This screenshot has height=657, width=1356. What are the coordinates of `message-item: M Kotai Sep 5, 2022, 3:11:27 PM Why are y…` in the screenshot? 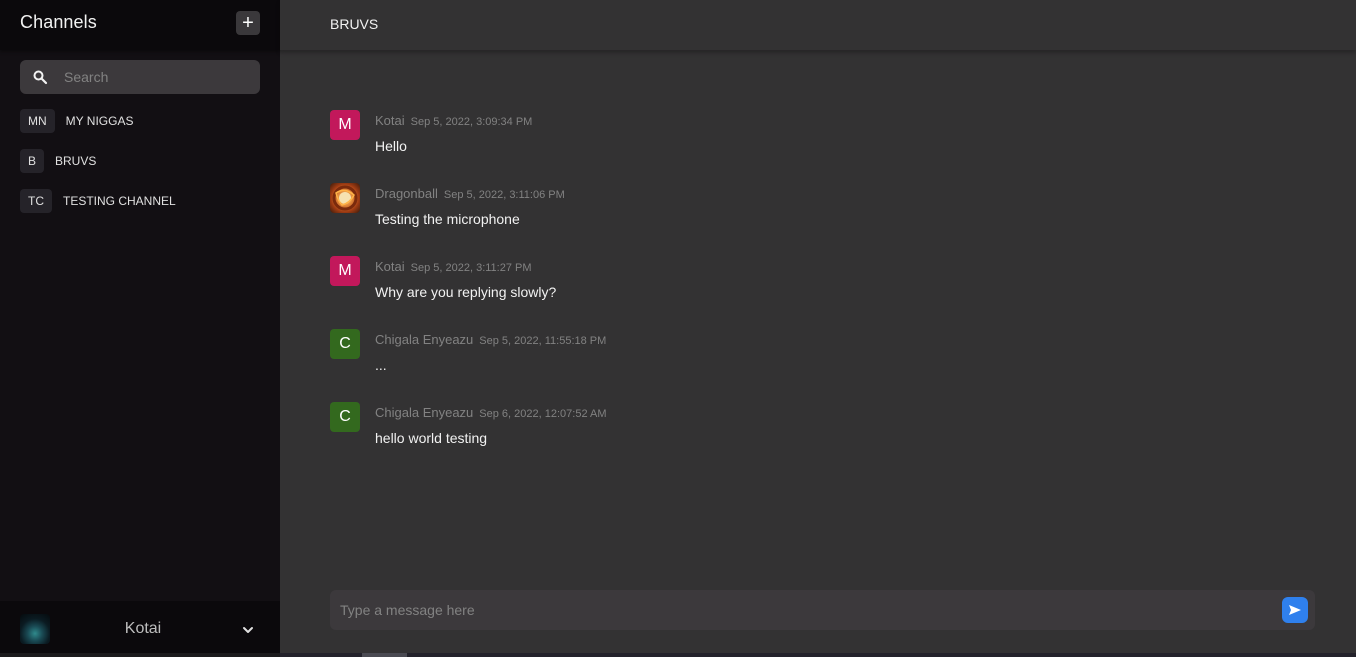 It's located at (780, 281).